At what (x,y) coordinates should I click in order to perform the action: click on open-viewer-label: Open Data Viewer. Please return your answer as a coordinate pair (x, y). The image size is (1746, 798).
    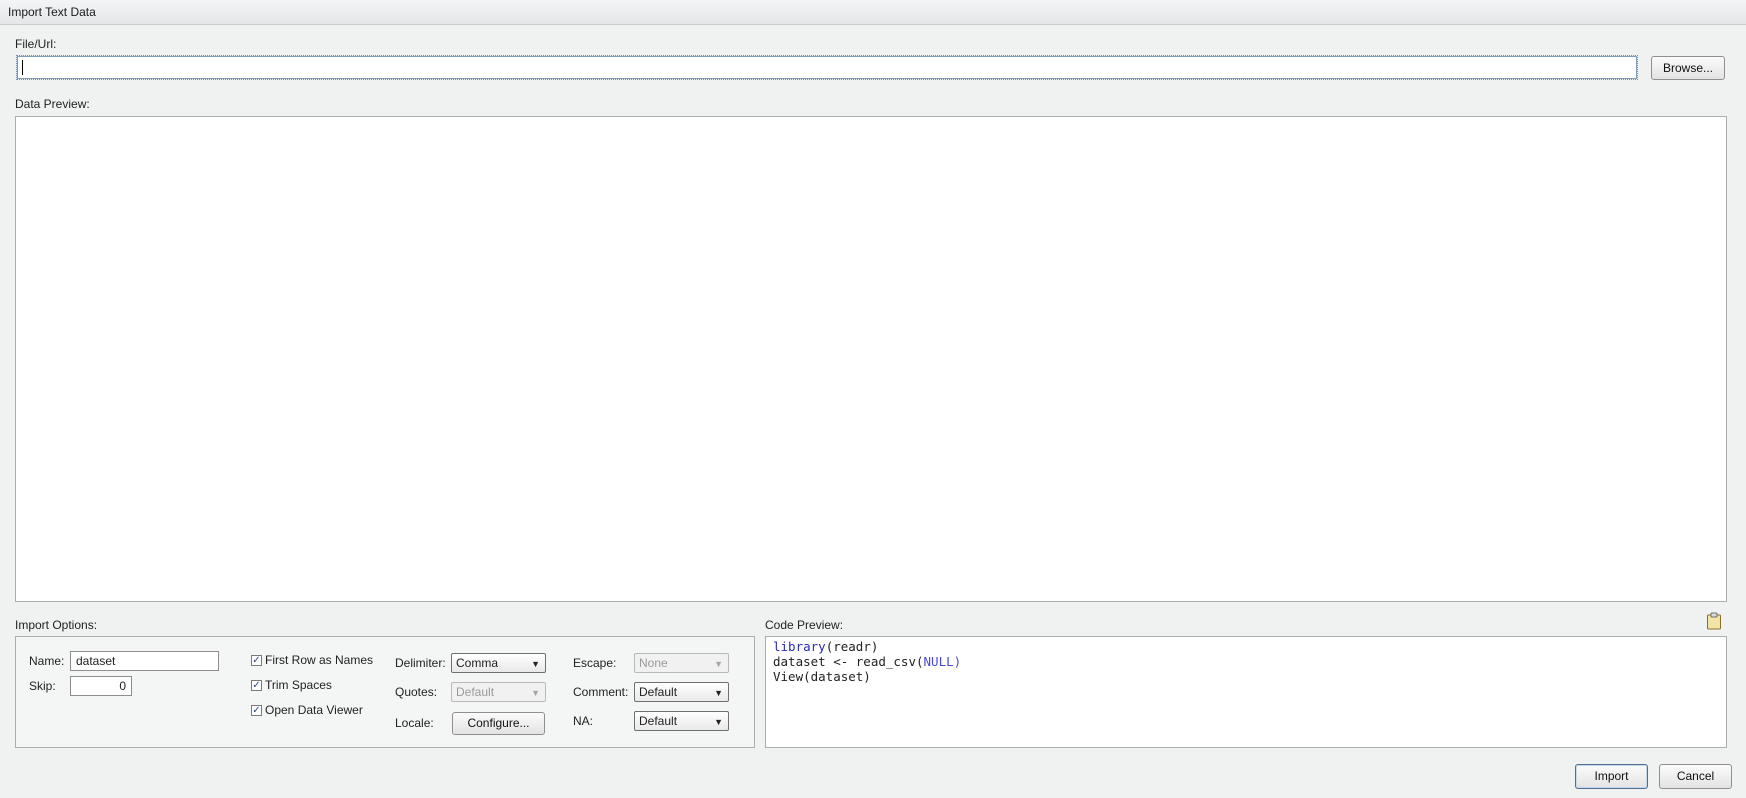
    Looking at the image, I should click on (314, 710).